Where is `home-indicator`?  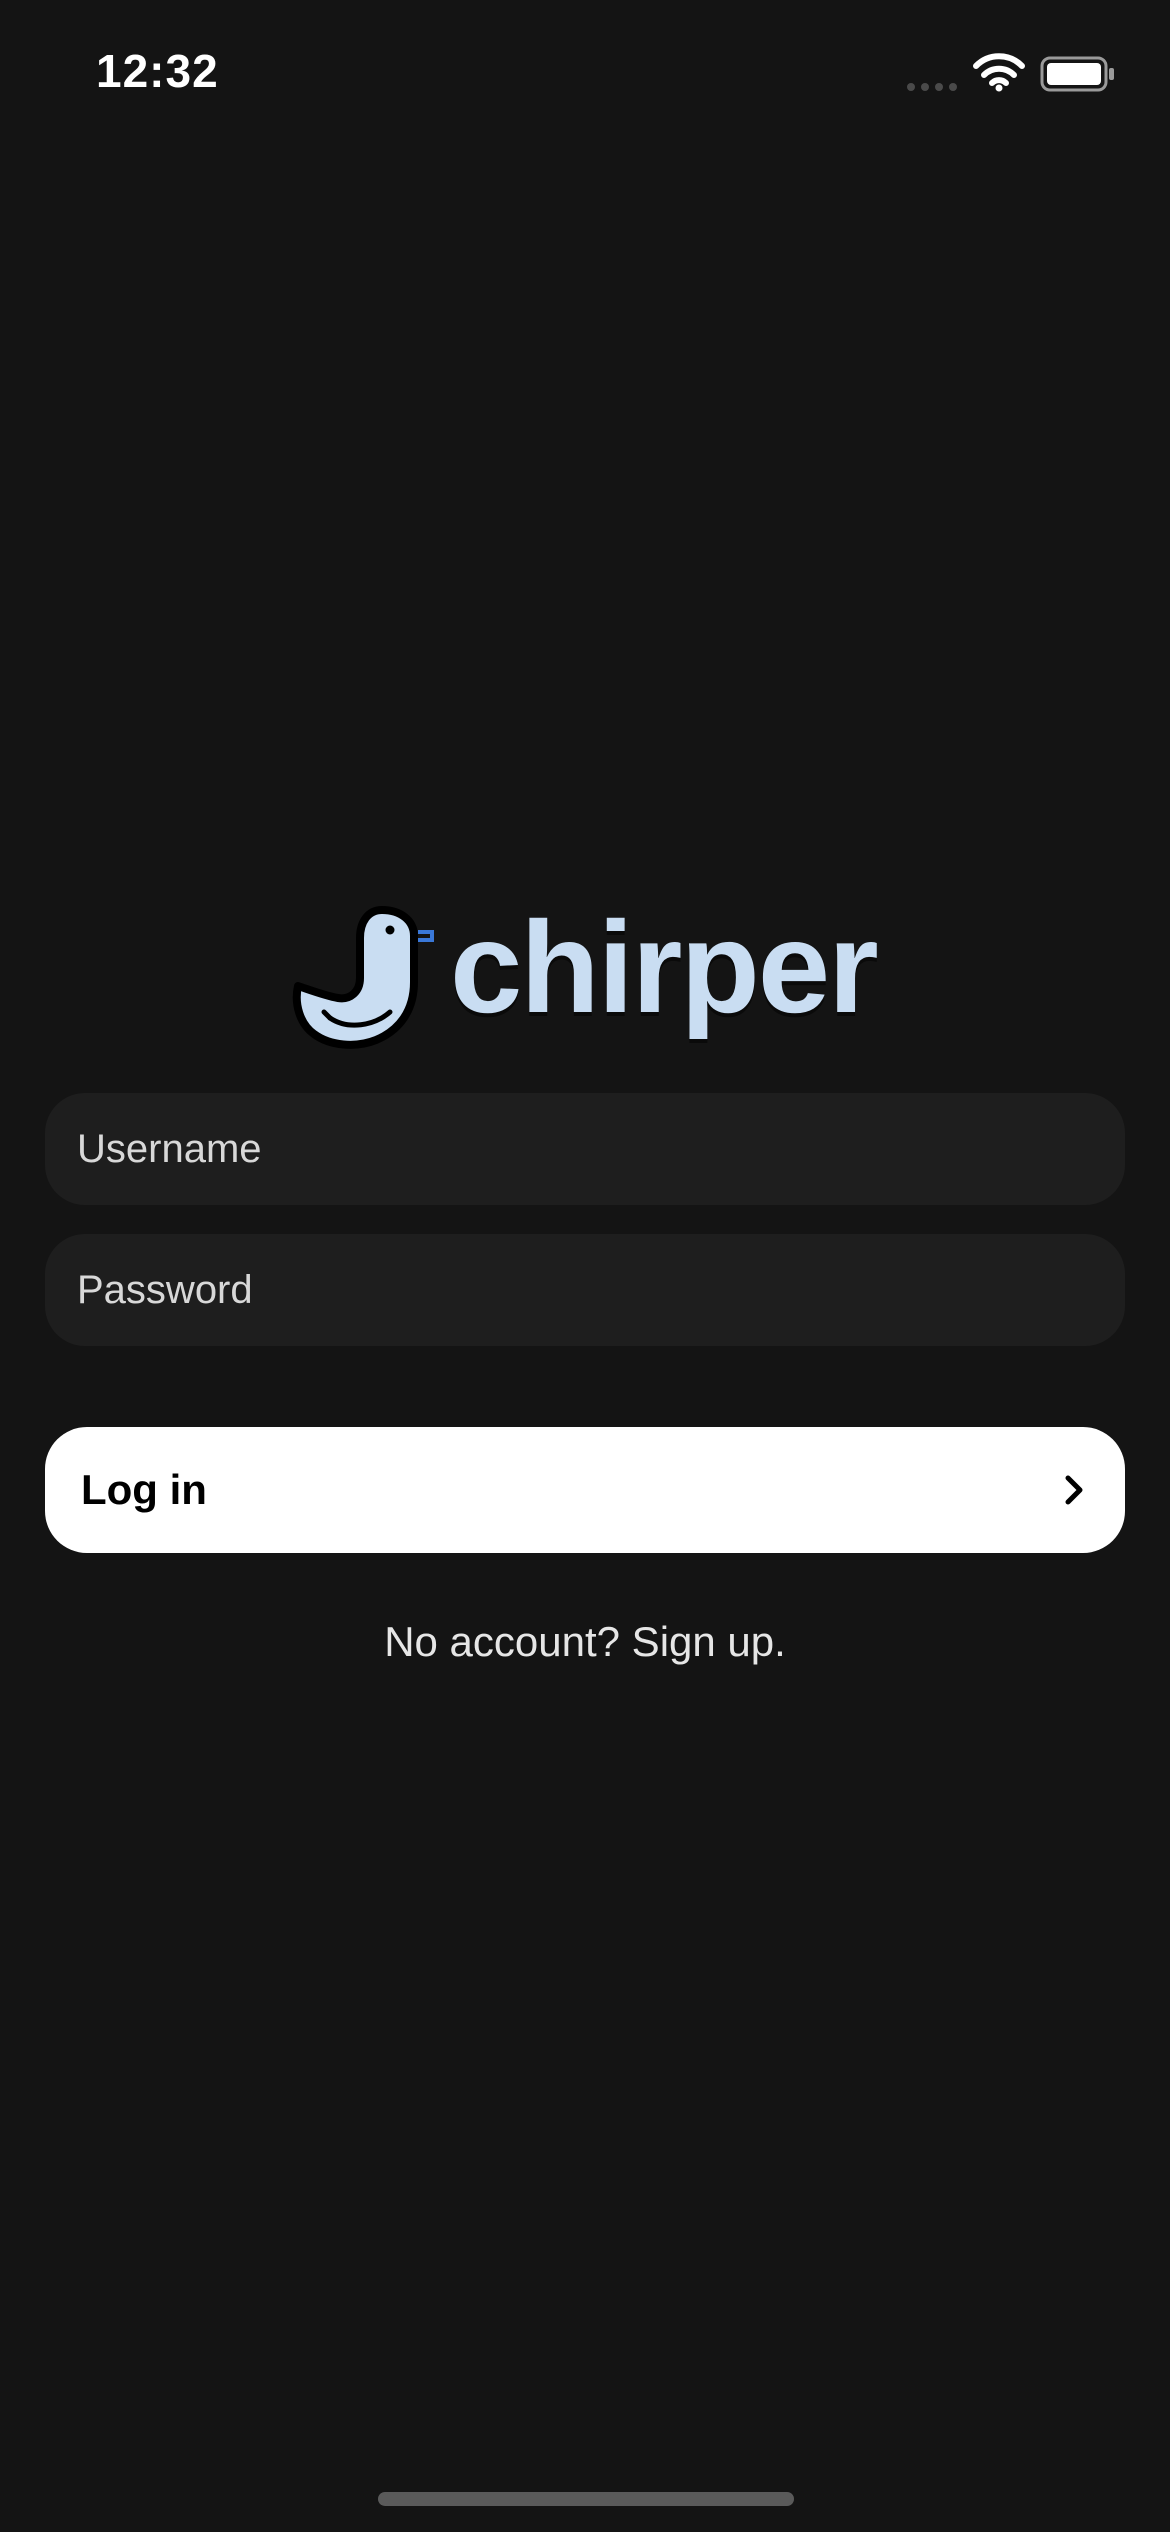
home-indicator is located at coordinates (586, 2499).